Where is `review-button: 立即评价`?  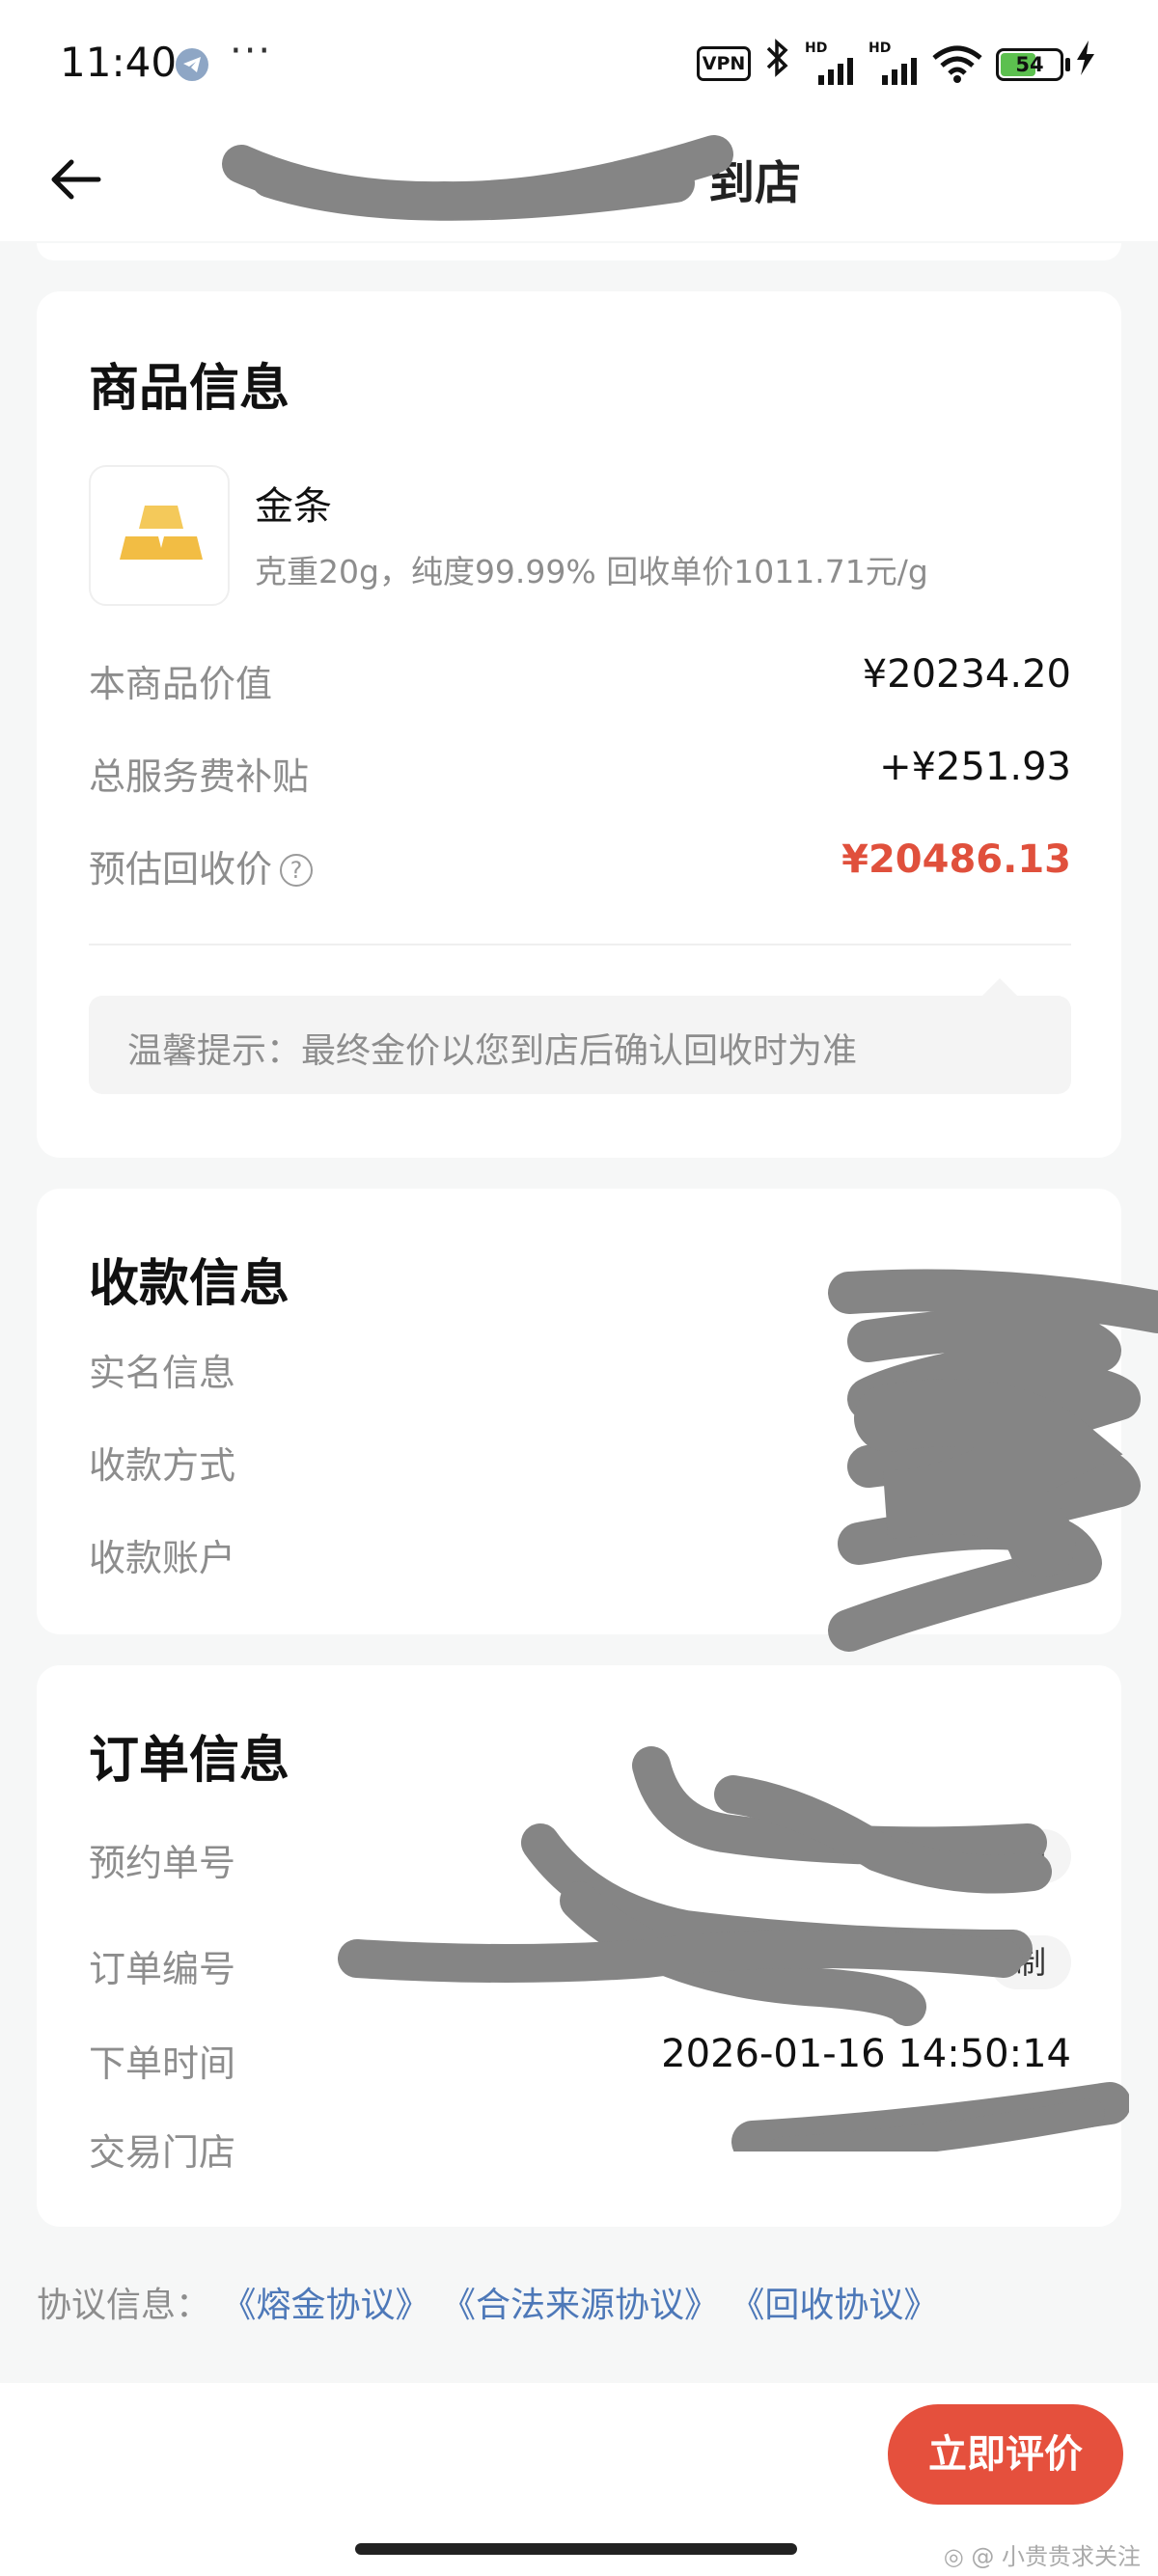
review-button: 立即评价 is located at coordinates (1005, 2454).